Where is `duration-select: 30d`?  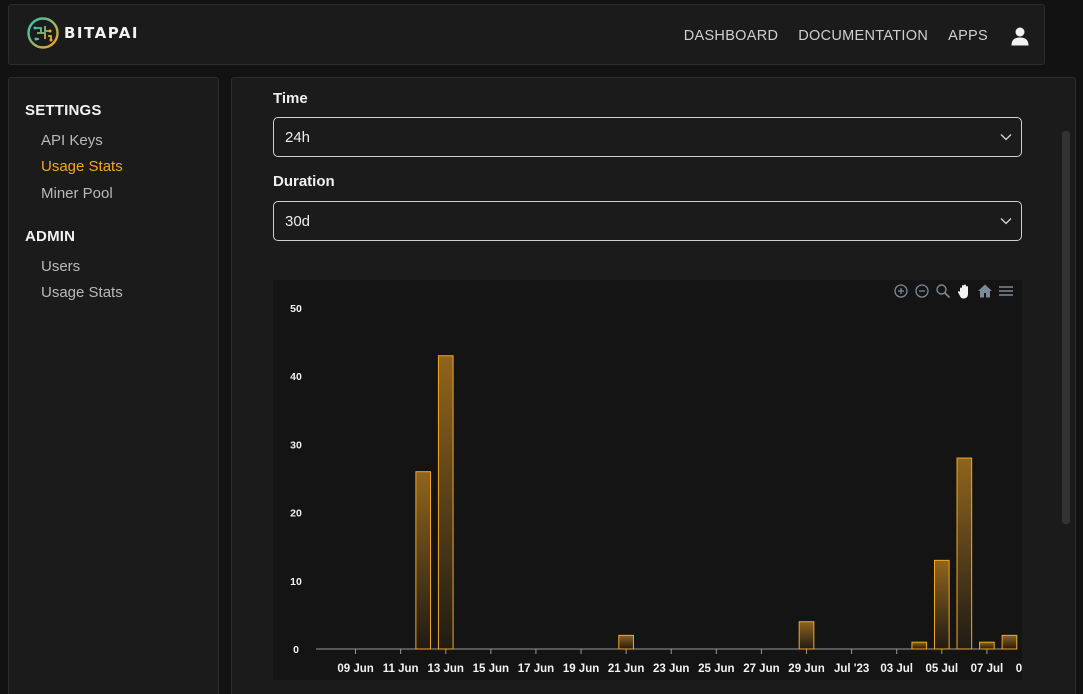 duration-select: 30d is located at coordinates (647, 221).